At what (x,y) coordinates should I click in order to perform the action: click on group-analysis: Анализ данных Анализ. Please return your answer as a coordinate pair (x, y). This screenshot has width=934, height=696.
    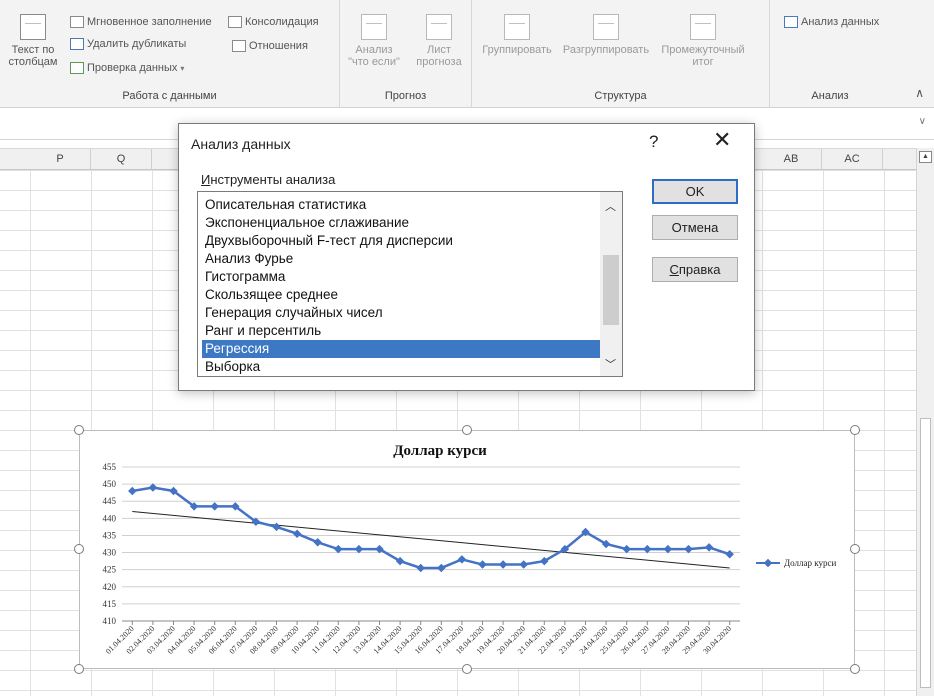
    Looking at the image, I should click on (830, 54).